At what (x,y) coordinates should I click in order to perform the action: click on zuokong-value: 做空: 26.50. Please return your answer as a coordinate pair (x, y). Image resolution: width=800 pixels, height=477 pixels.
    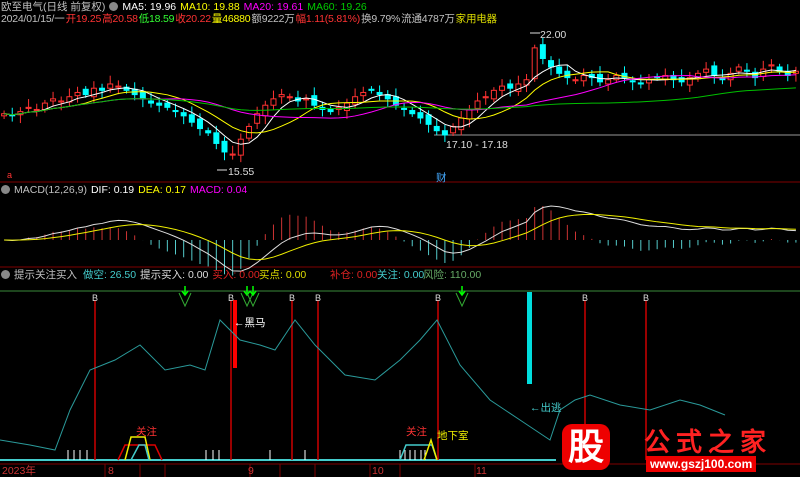
    Looking at the image, I should click on (110, 275).